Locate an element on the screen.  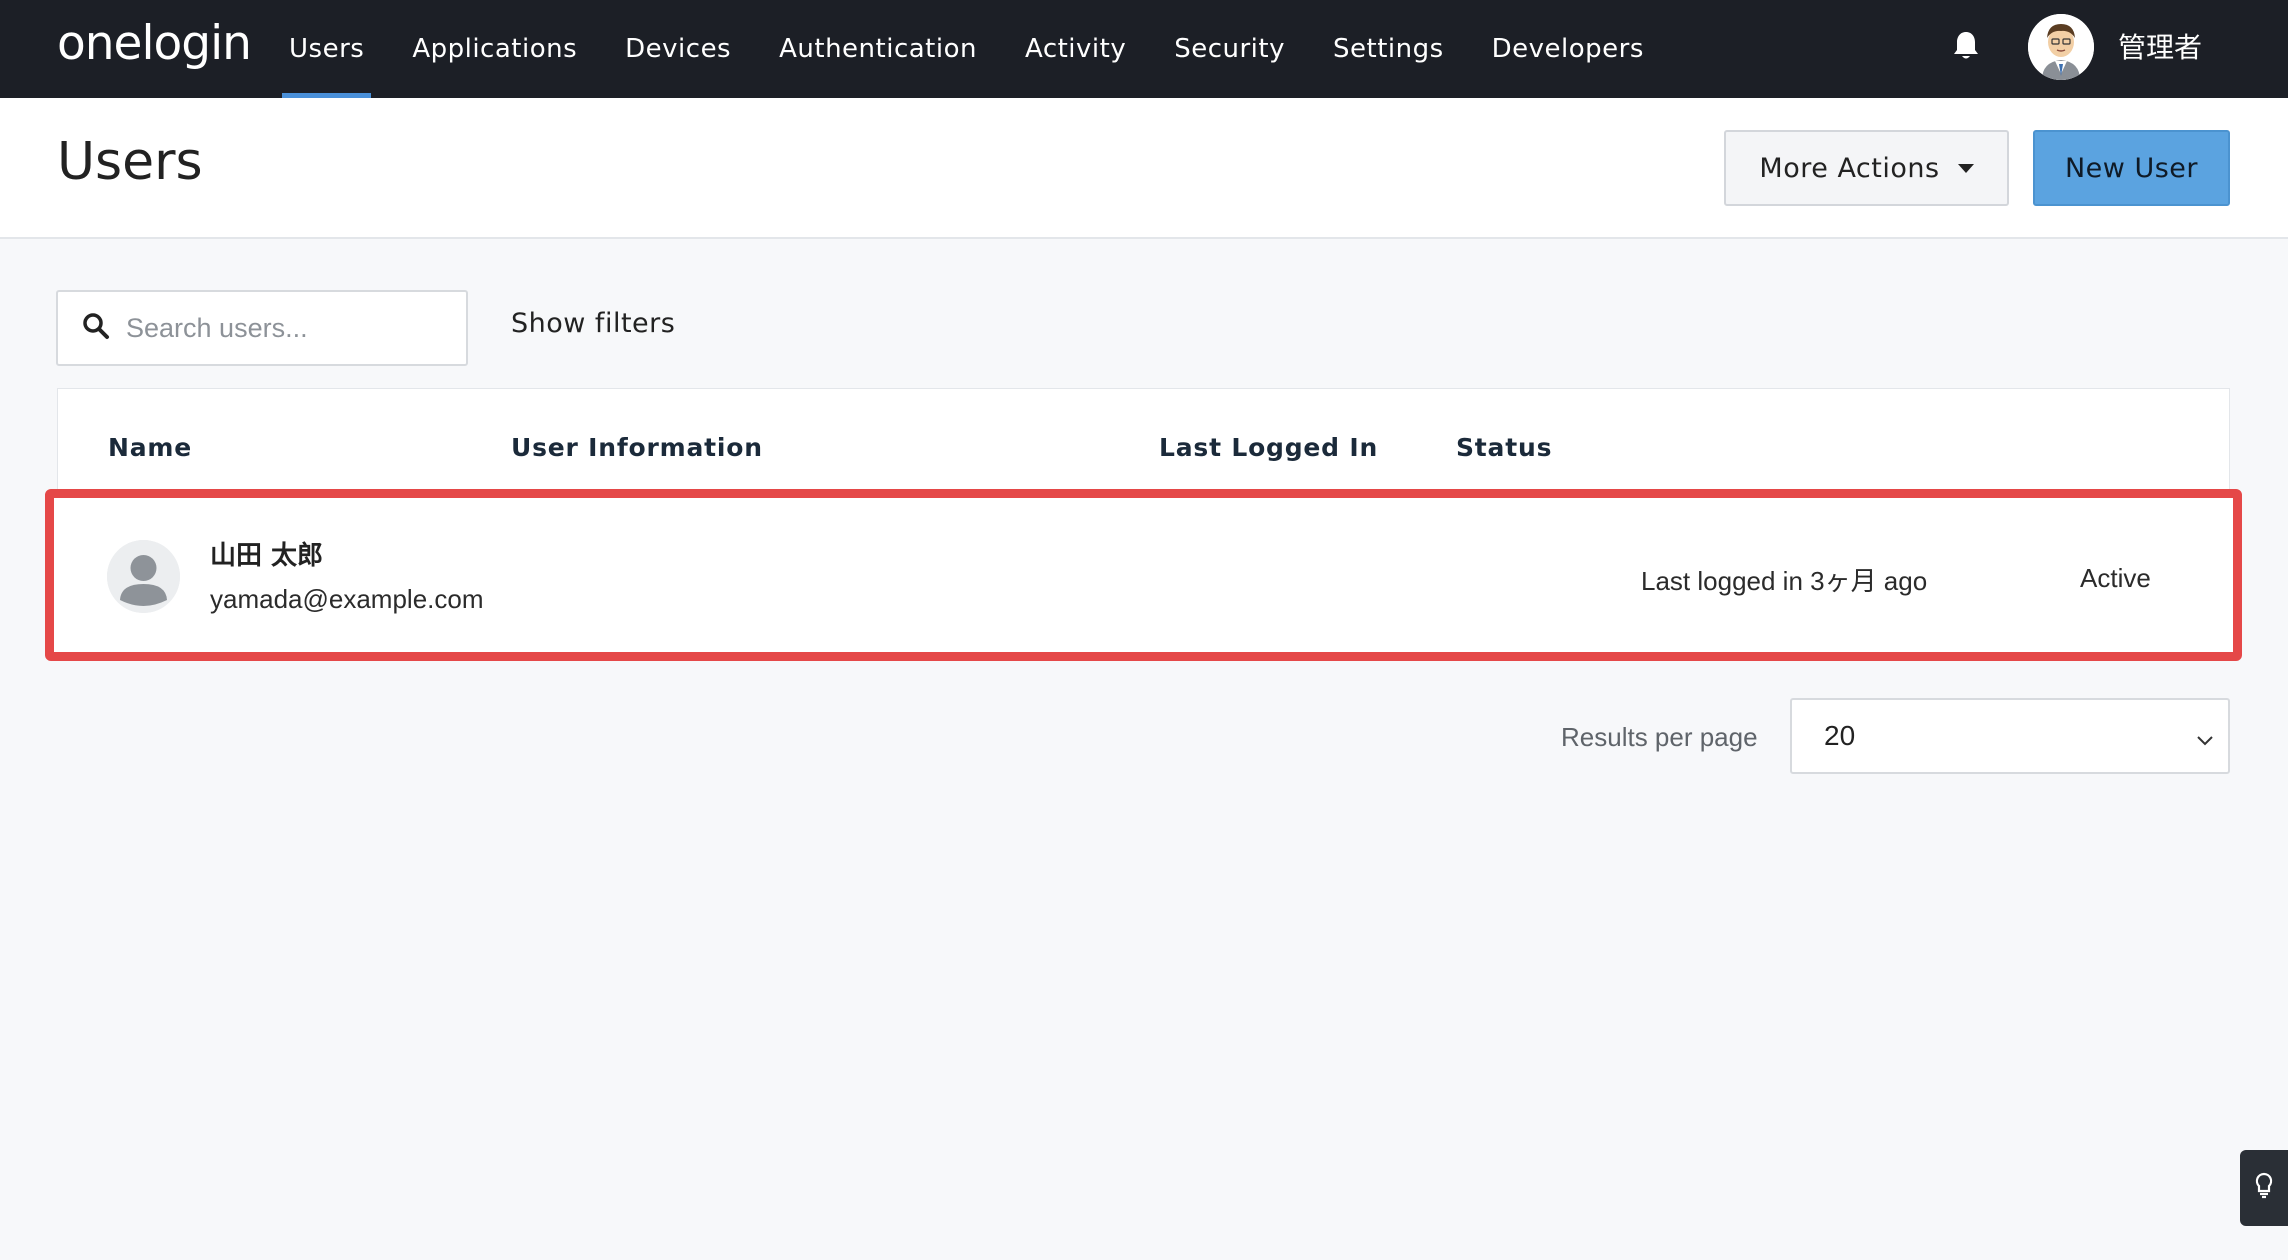
column-header-name: Name is located at coordinates (150, 447).